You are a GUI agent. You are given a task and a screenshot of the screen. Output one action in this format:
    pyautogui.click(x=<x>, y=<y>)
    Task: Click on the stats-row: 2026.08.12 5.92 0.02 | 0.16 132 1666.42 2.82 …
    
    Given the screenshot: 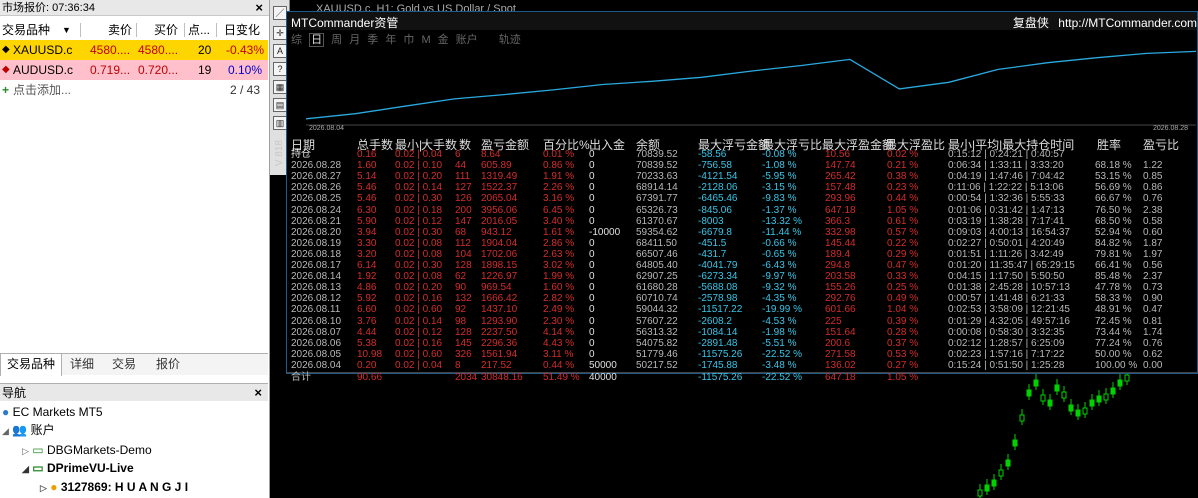 What is the action you would take?
    pyautogui.click(x=742, y=299)
    